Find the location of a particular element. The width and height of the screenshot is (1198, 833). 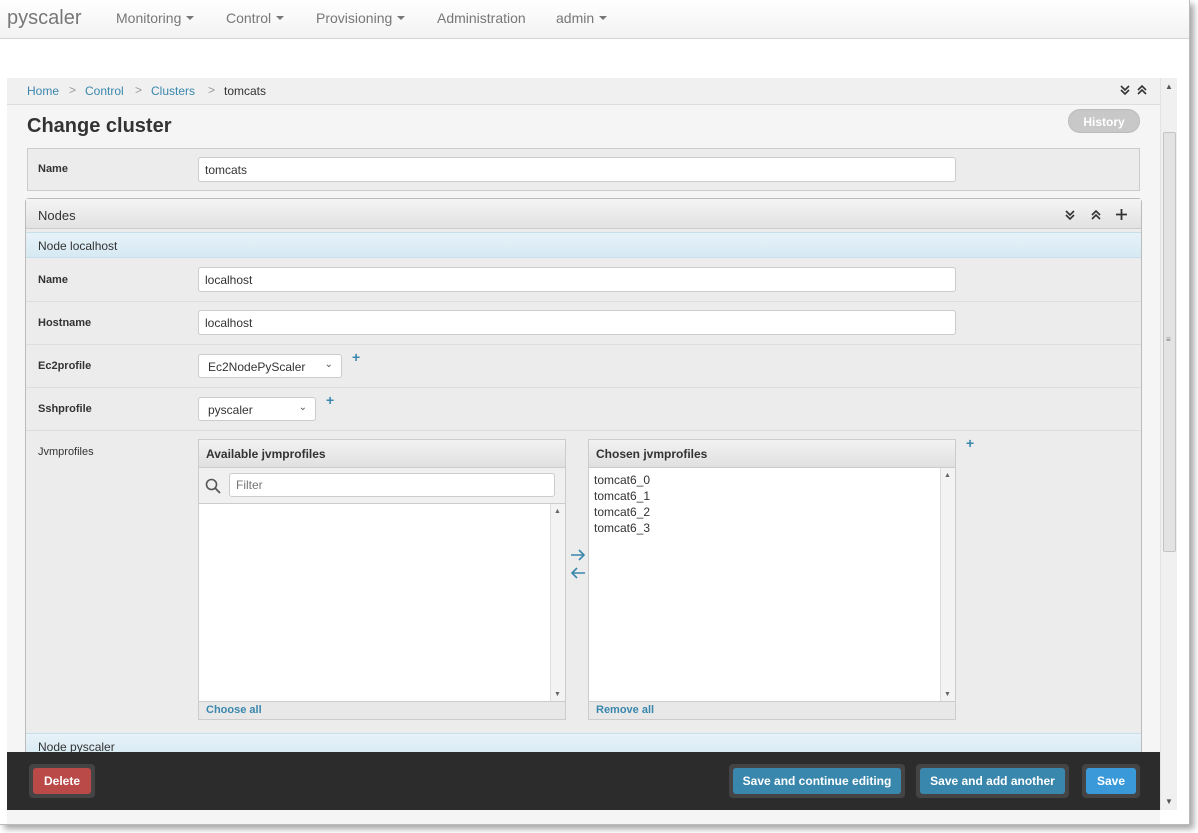

arrow-left-icon is located at coordinates (578, 573).